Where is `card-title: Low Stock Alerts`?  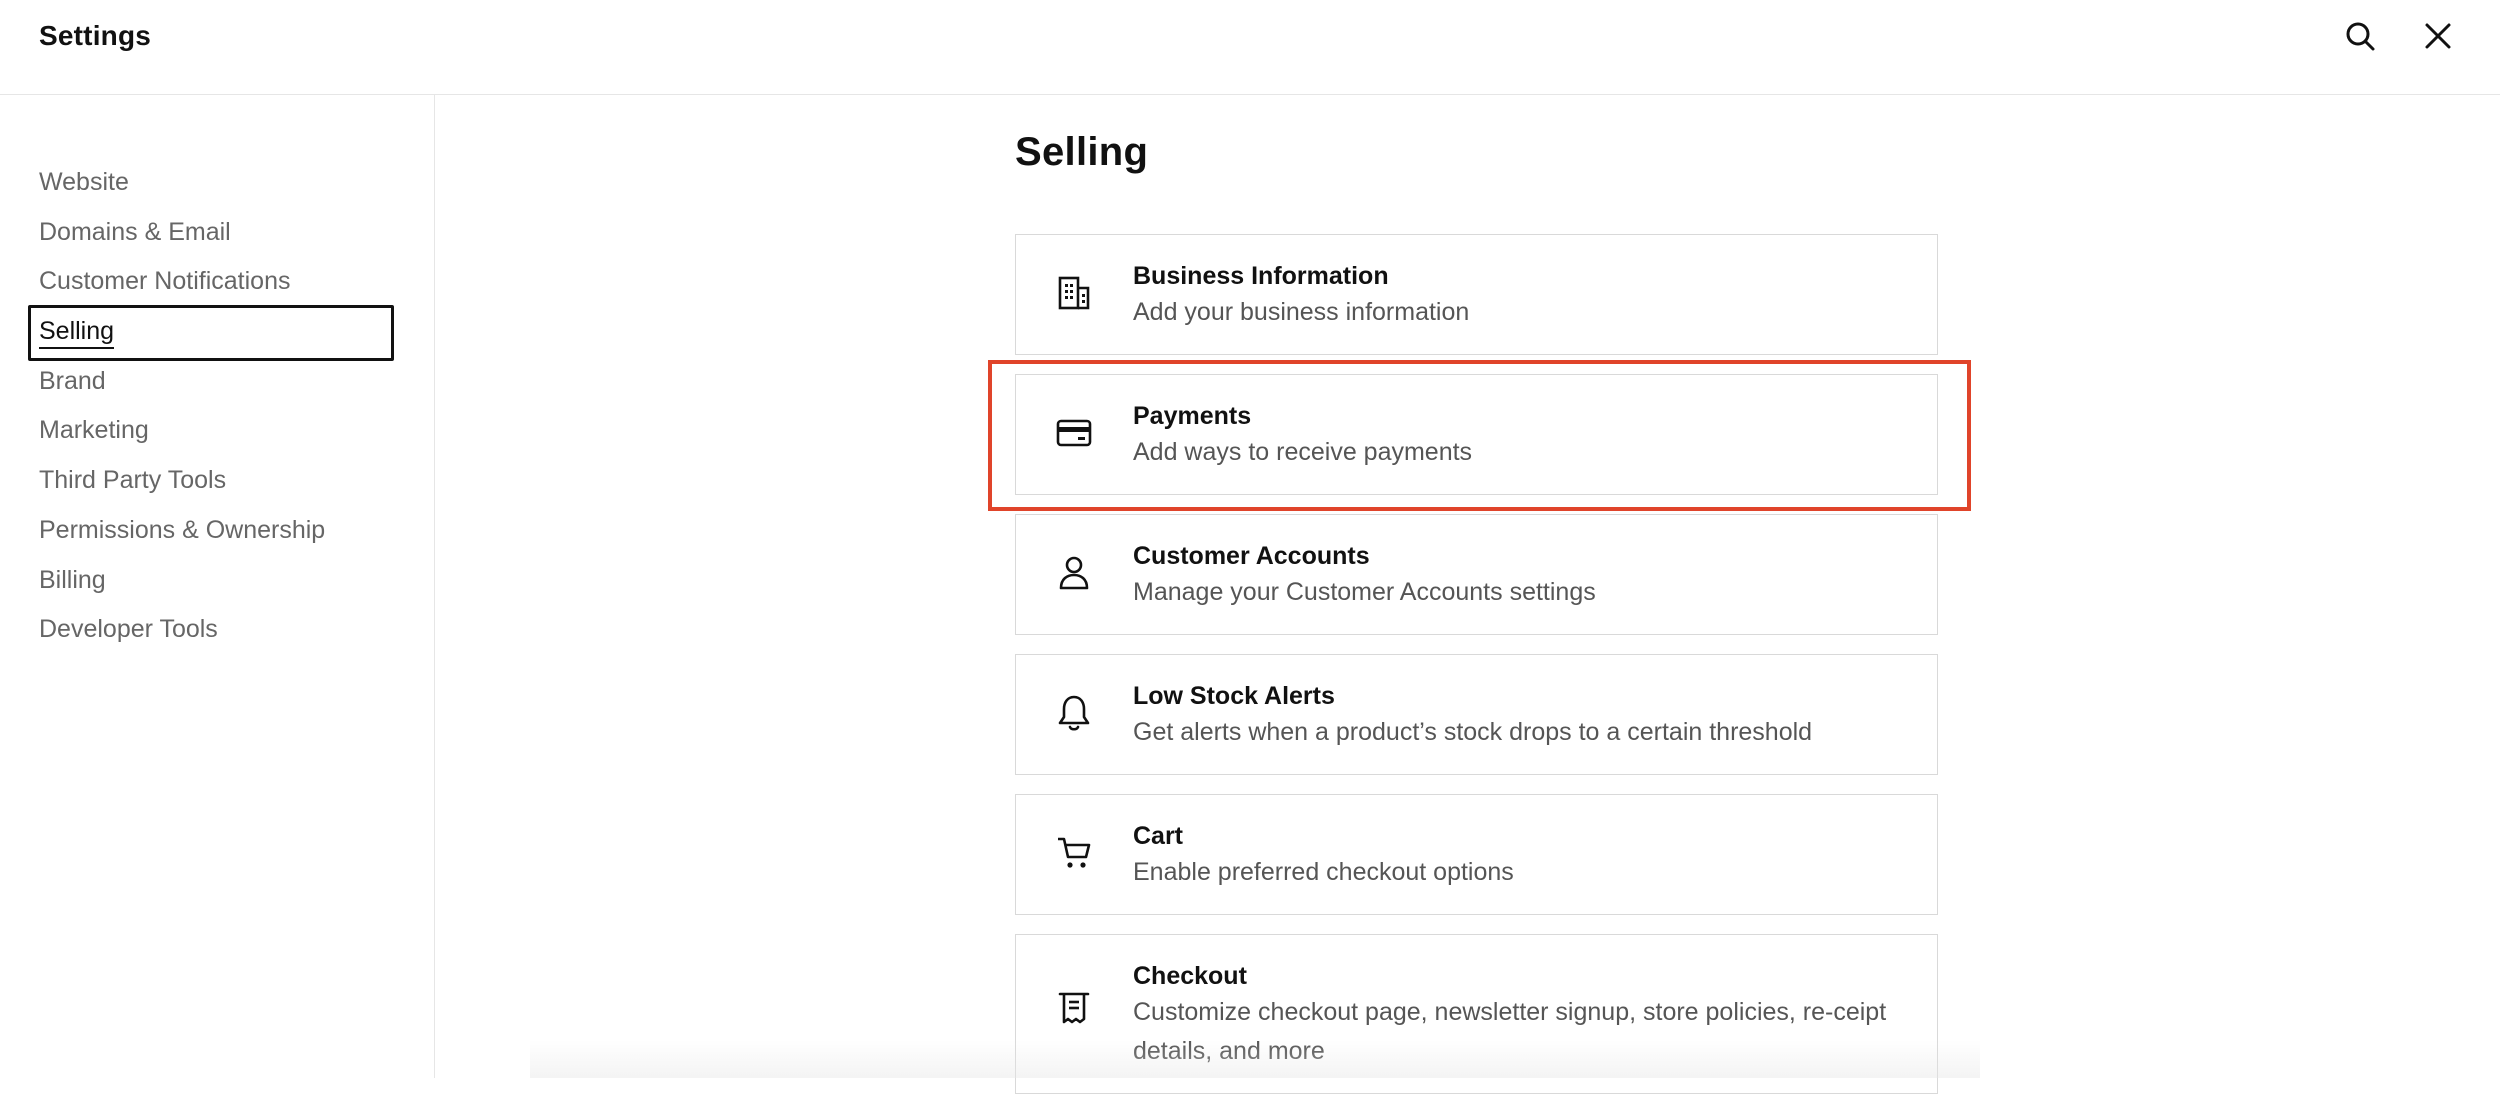 card-title: Low Stock Alerts is located at coordinates (1234, 696).